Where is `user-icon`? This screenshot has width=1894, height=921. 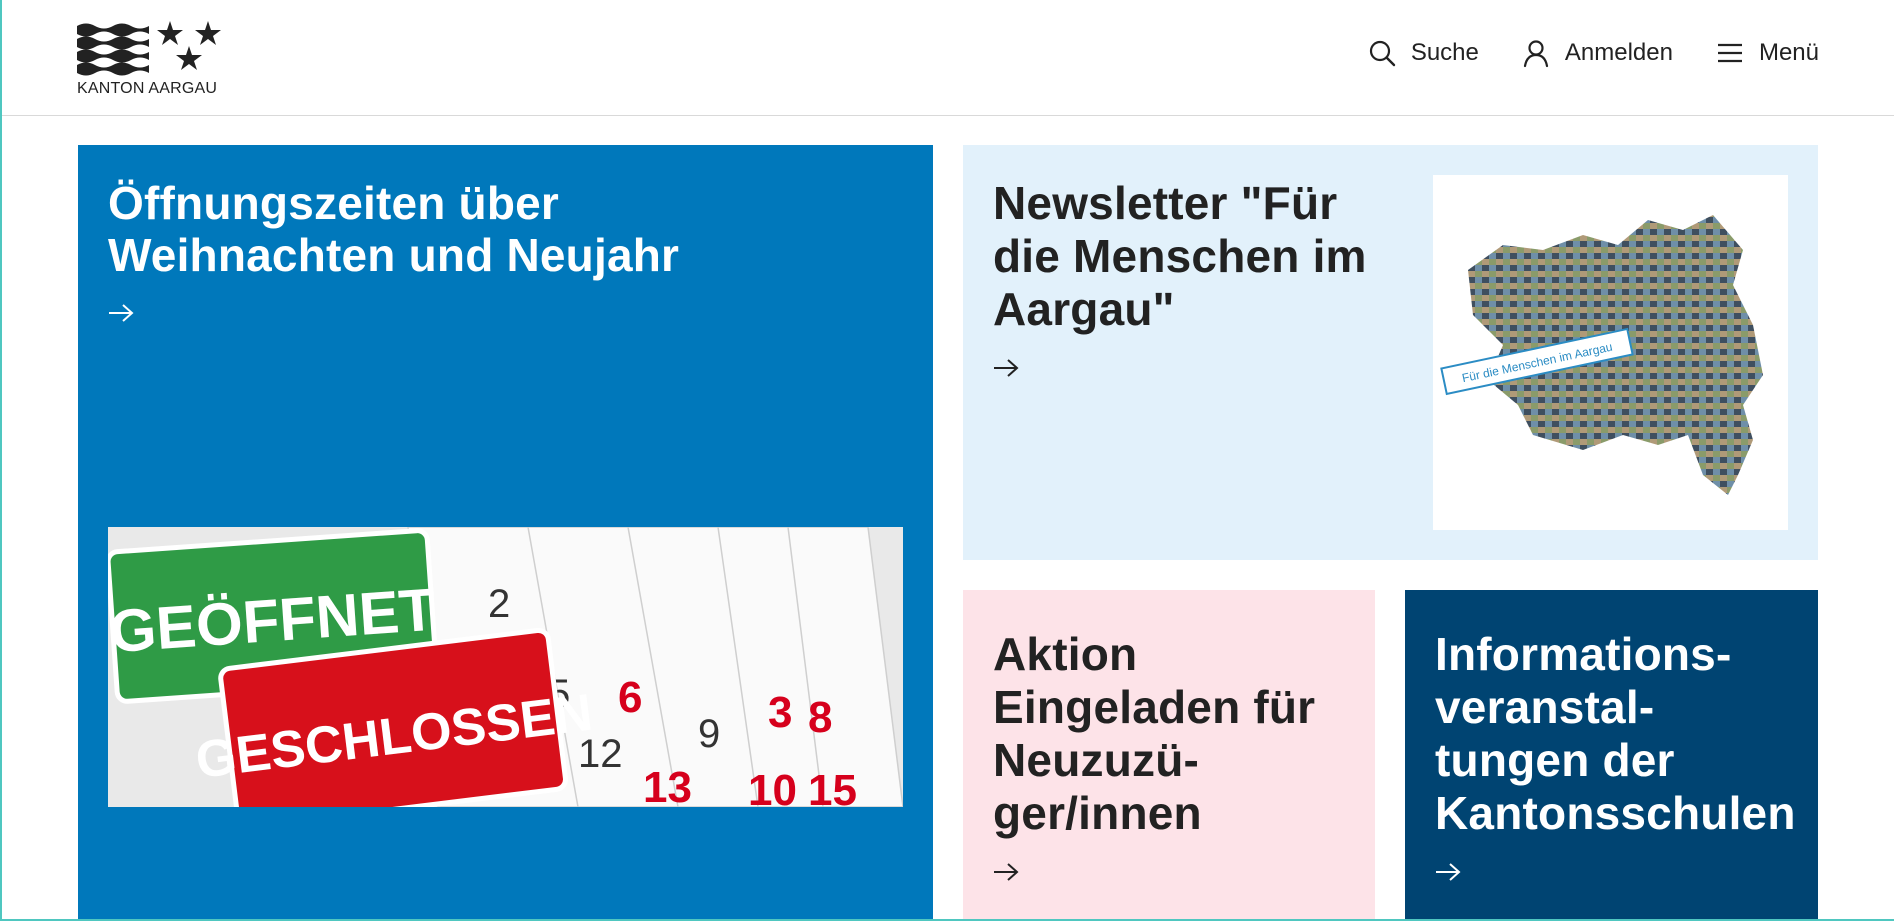
user-icon is located at coordinates (1535, 54).